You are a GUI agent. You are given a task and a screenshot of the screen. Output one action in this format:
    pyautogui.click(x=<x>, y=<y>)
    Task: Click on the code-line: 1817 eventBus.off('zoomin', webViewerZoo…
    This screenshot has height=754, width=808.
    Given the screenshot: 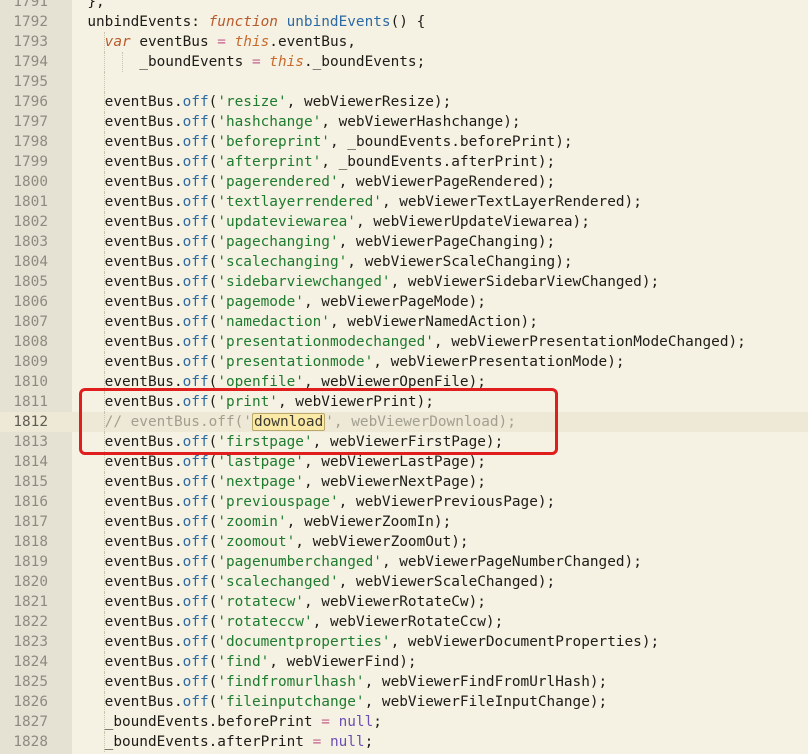 What is the action you would take?
    pyautogui.click(x=404, y=522)
    